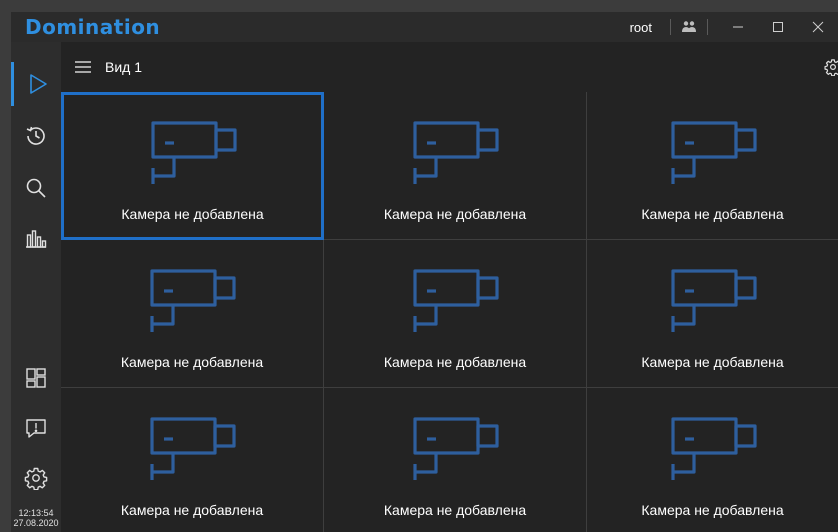 This screenshot has width=838, height=532. I want to click on clock: 12:13:54 27.08.2020, so click(36, 518).